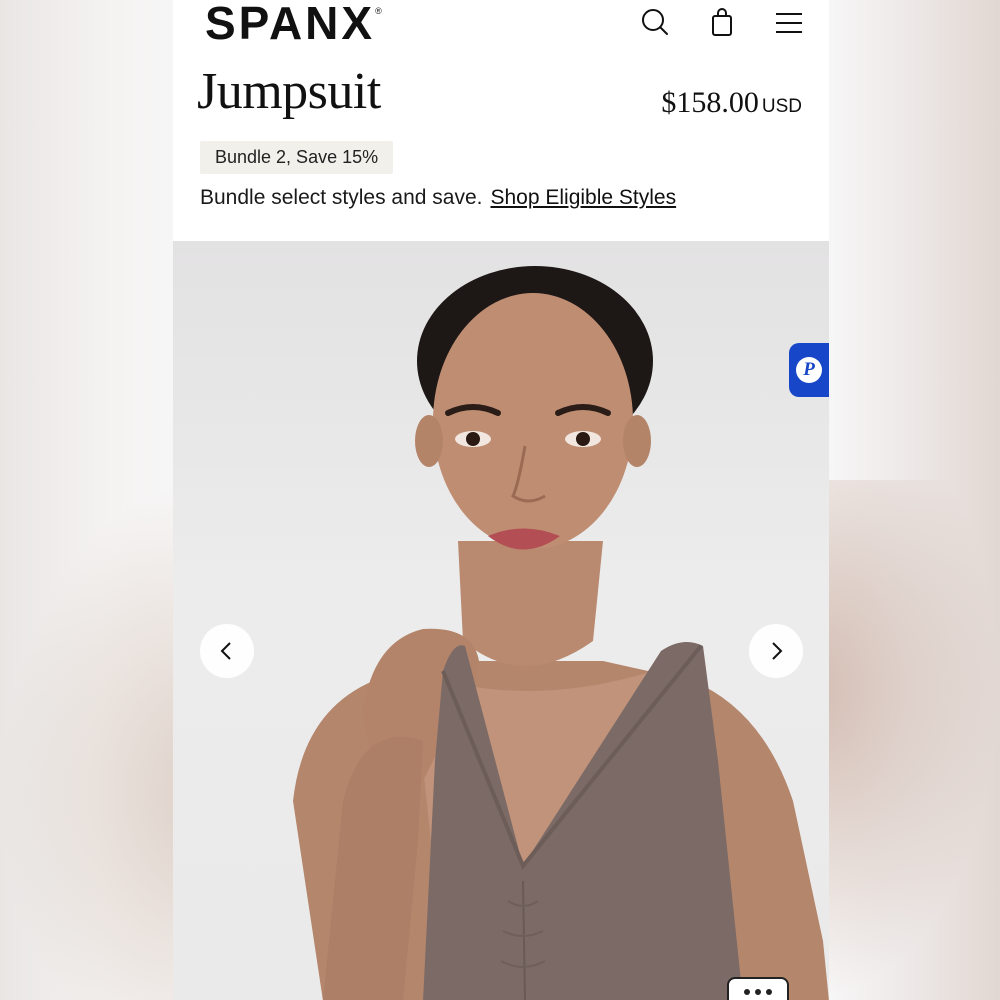 The width and height of the screenshot is (1000, 1000). I want to click on bundle-message-text: Bundle select styles and save., so click(341, 197).